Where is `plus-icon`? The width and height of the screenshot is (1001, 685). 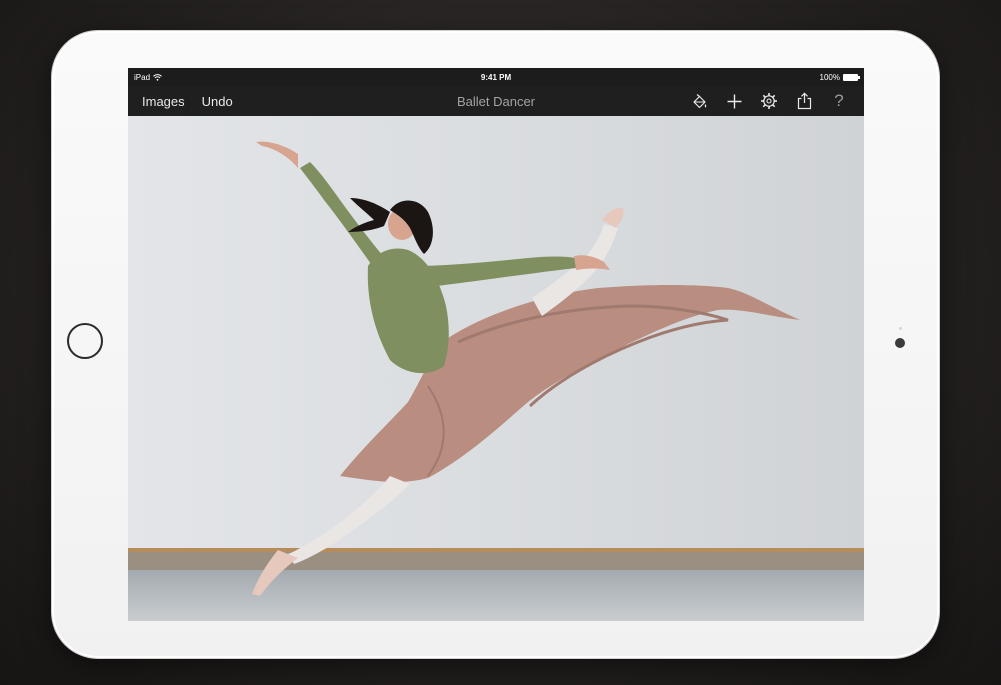
plus-icon is located at coordinates (734, 101).